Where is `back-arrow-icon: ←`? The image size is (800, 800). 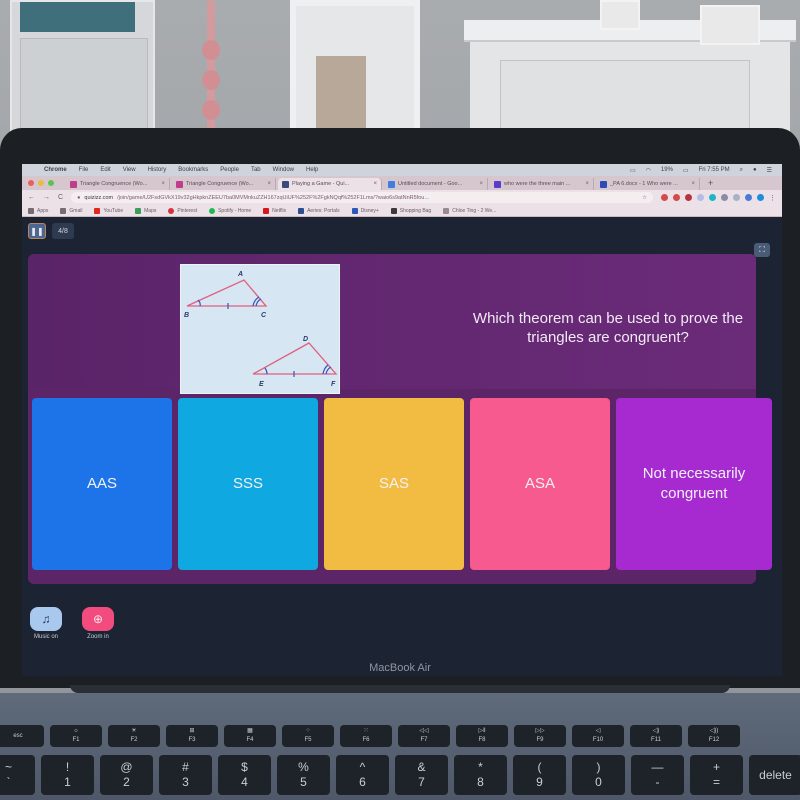 back-arrow-icon: ← is located at coordinates (31, 197).